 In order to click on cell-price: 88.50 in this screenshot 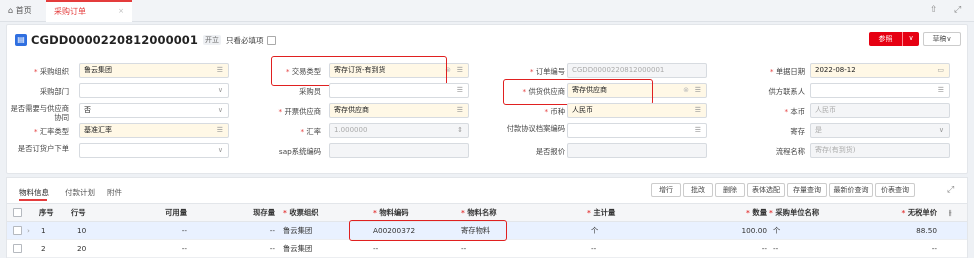, I will do `click(907, 230)`.